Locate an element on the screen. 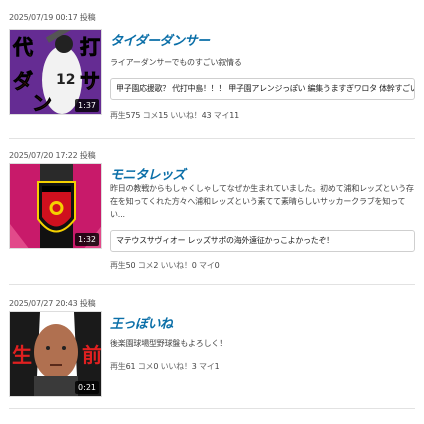 This screenshot has width=424, height=424. comments-count: 0 is located at coordinates (156, 366).